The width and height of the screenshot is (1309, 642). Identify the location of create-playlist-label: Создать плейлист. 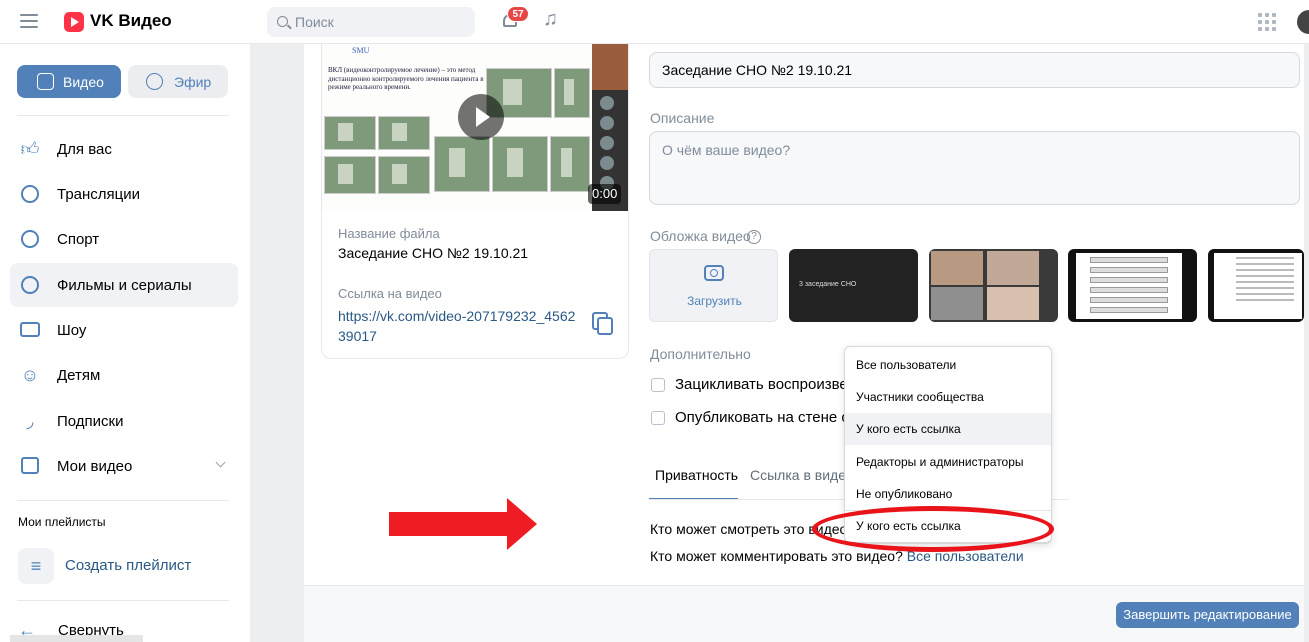
(128, 565).